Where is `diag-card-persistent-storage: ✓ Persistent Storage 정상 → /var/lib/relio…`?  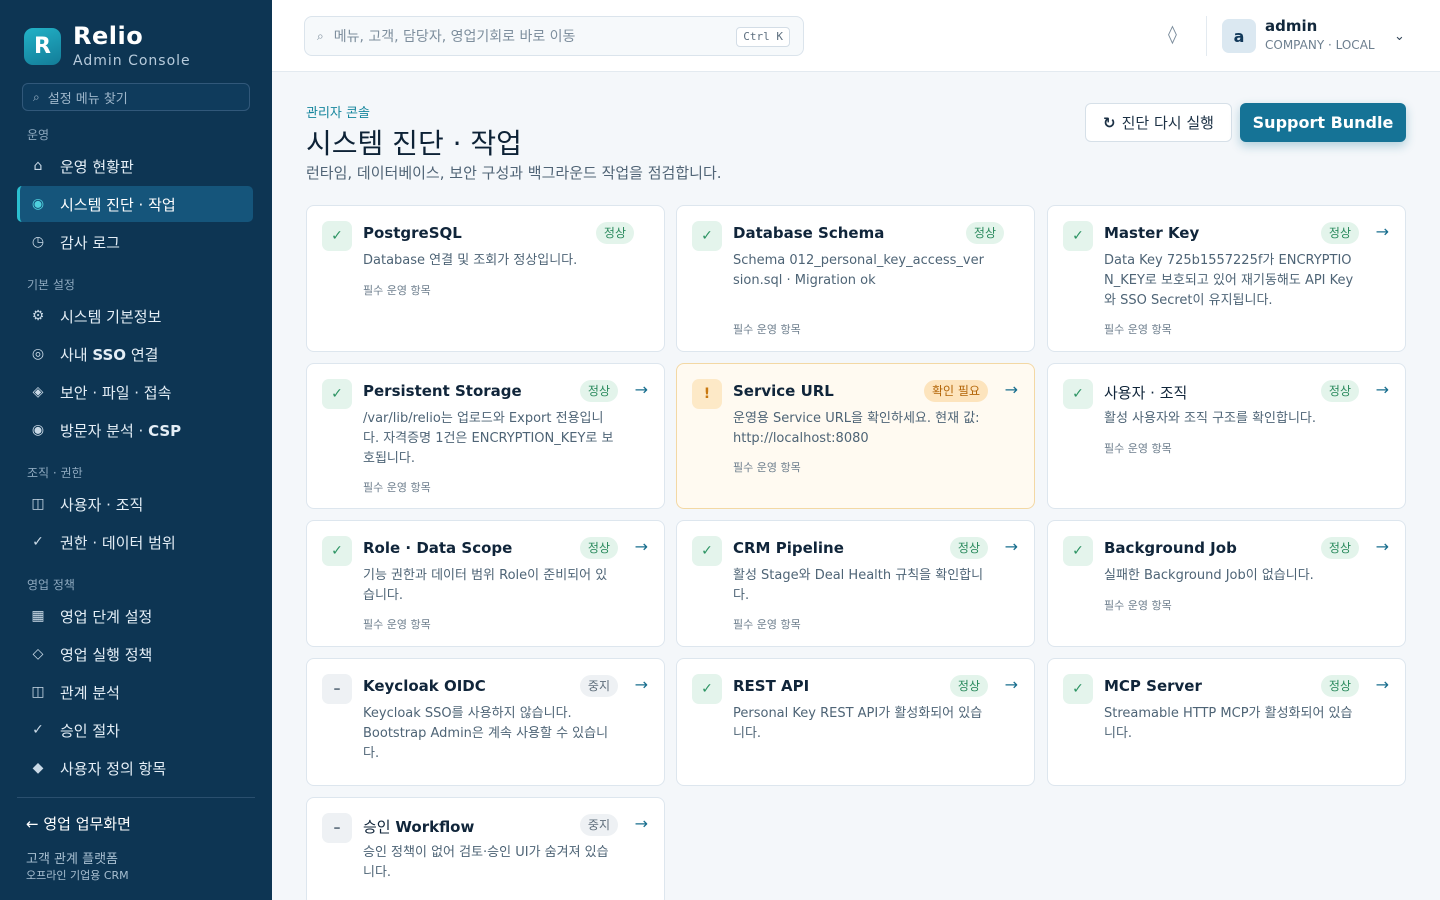
diag-card-persistent-storage: ✓ Persistent Storage 정상 → /var/lib/relio… is located at coordinates (485, 436).